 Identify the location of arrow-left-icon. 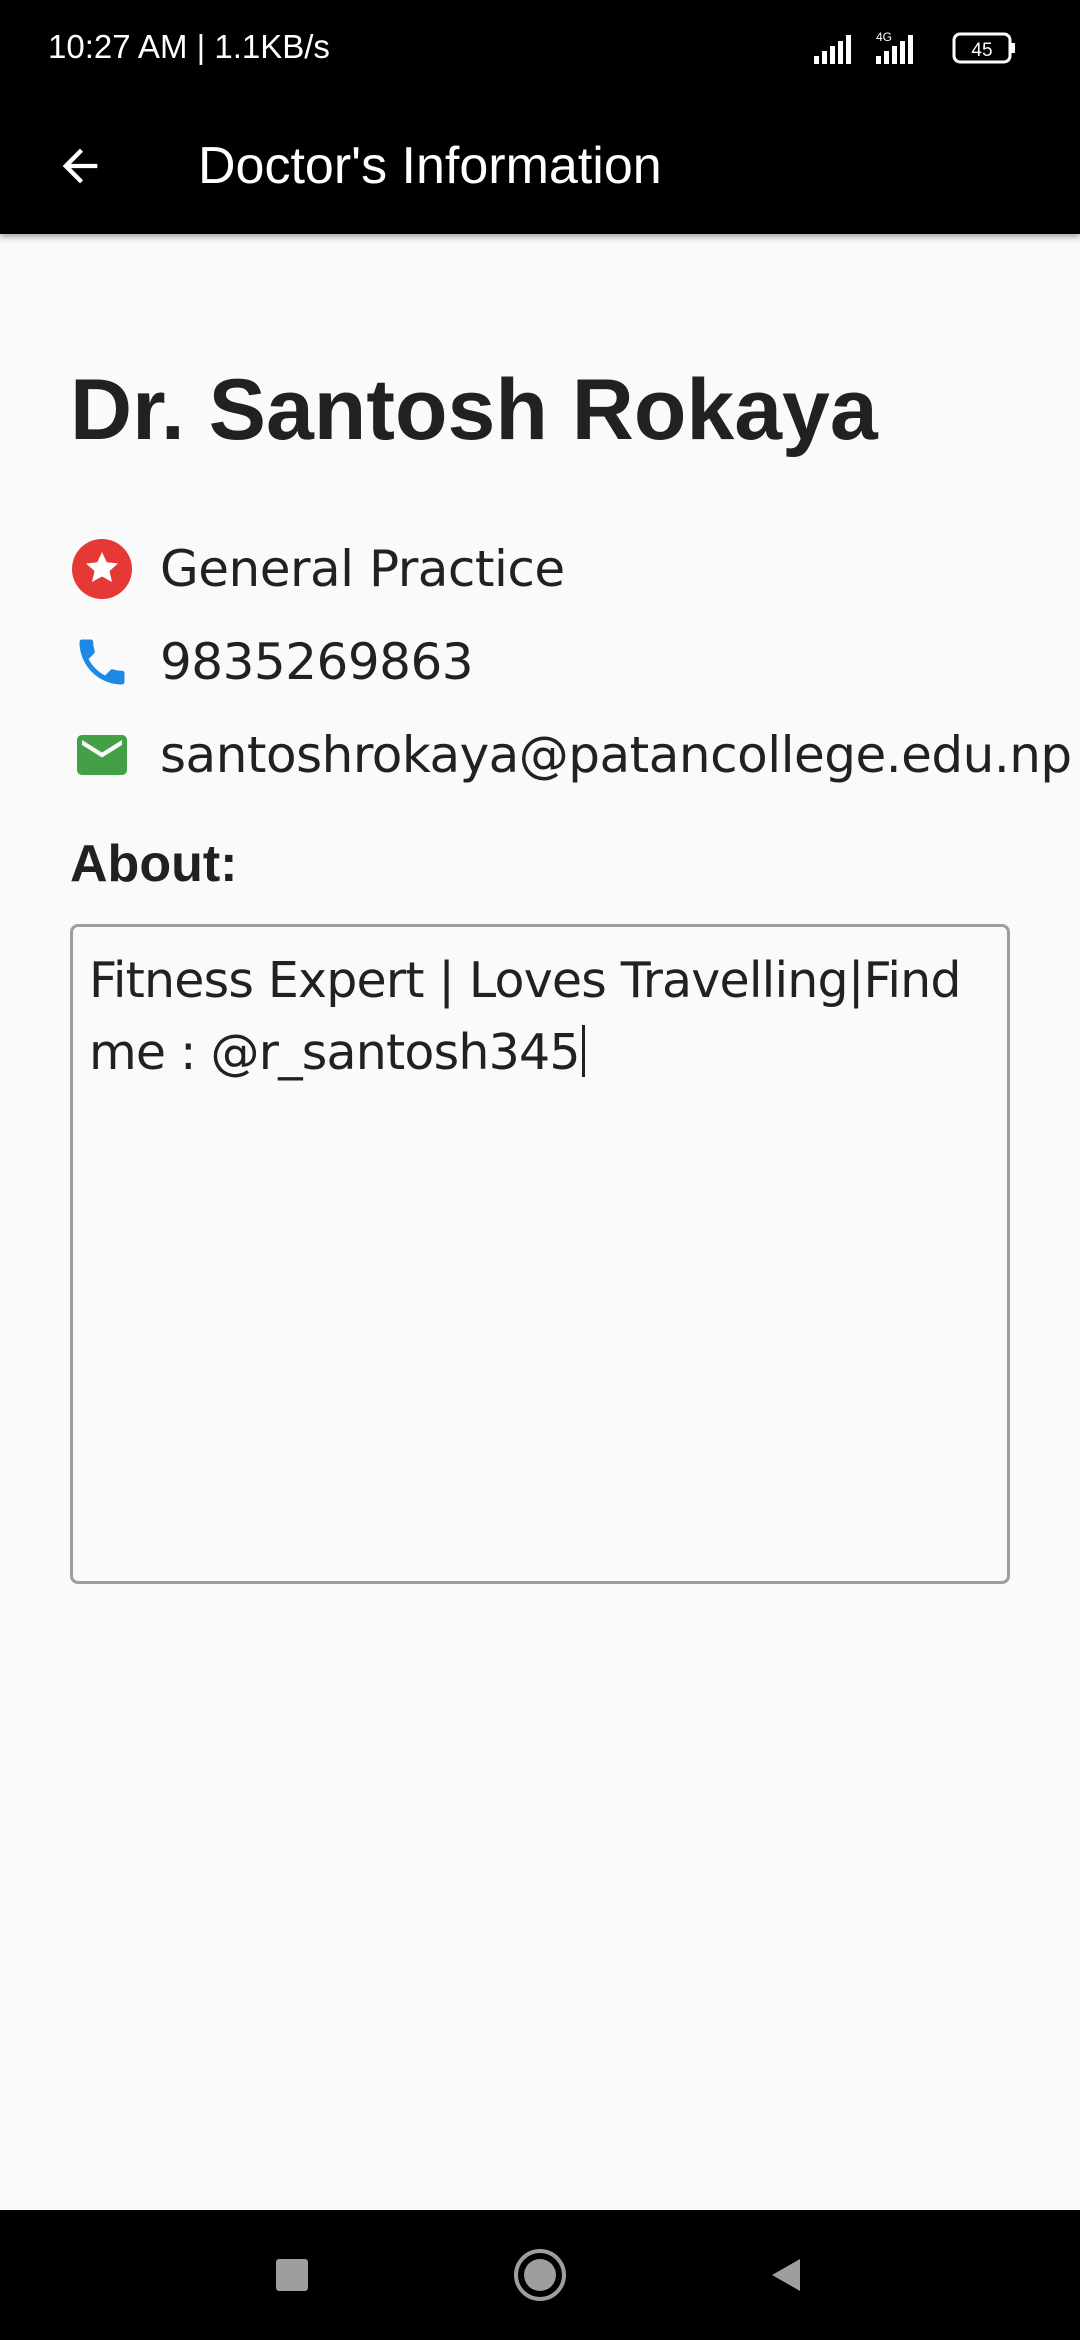
(80, 166).